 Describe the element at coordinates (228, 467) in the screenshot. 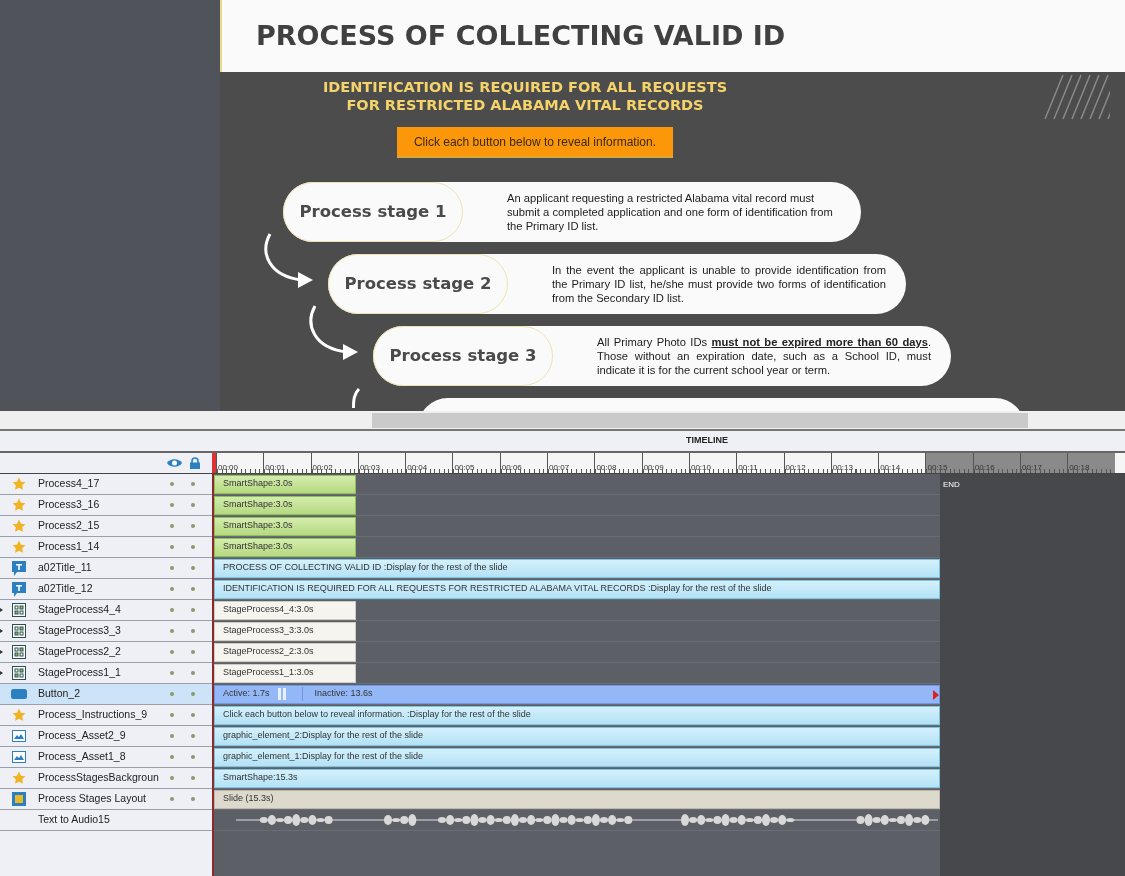

I see `ruler-label: 00:00` at that location.